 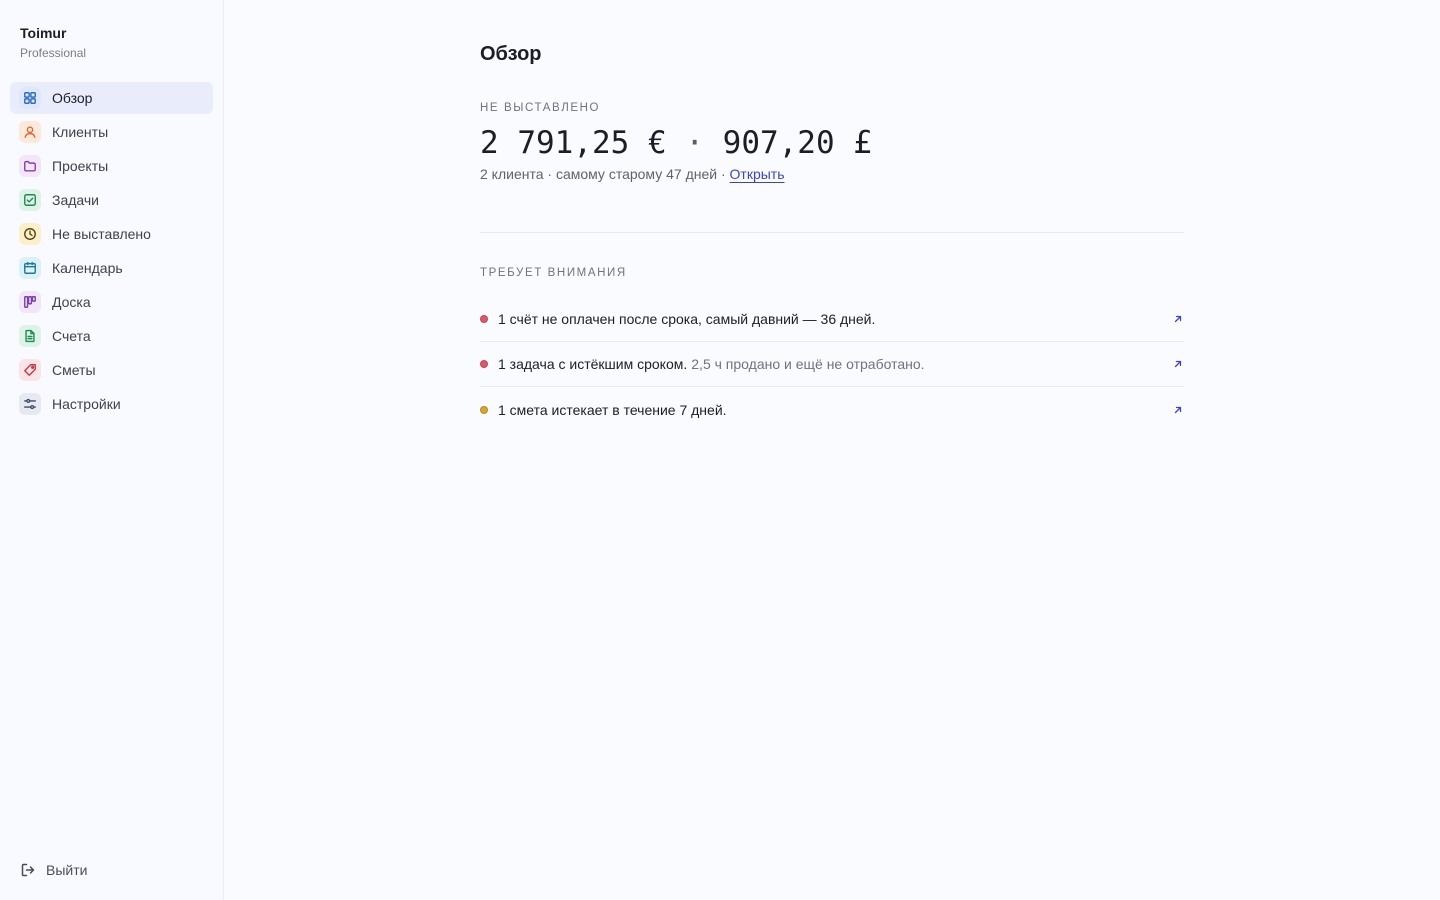 What do you see at coordinates (30, 200) in the screenshot?
I see `check-square-icon` at bounding box center [30, 200].